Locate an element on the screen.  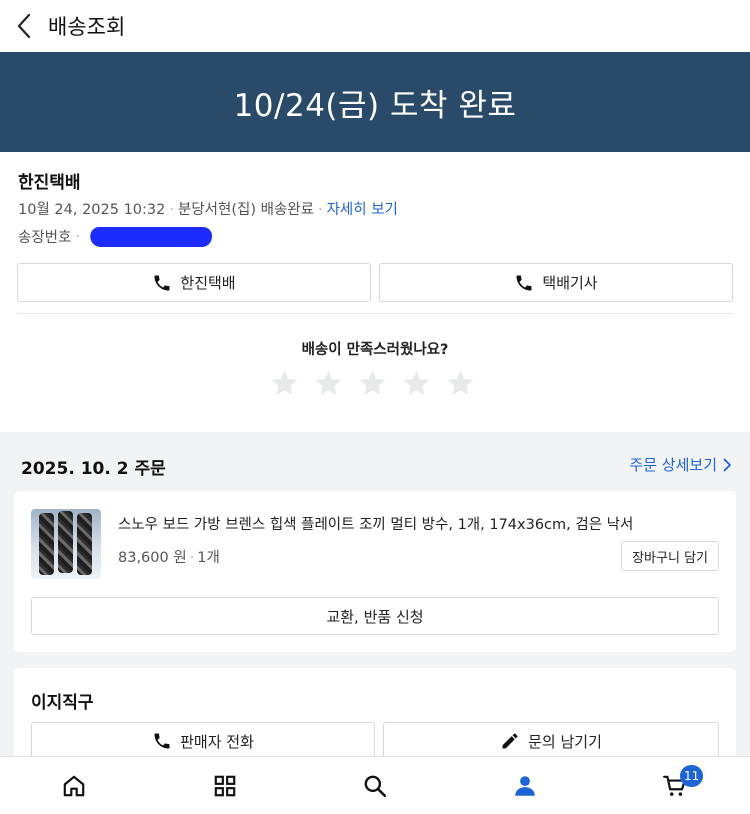
add-to-cart-button: 장바구니 담기 is located at coordinates (670, 556).